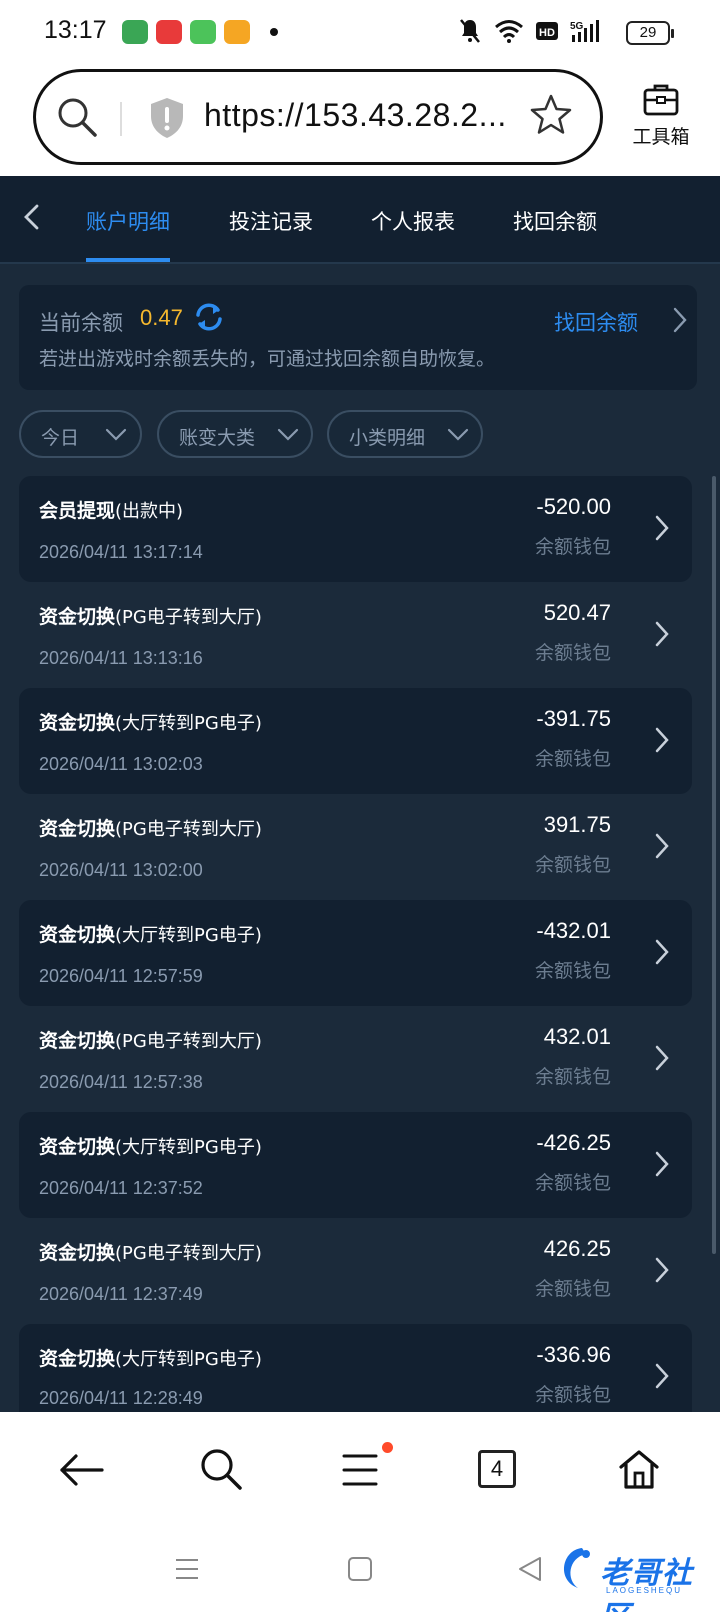 Image resolution: width=720 pixels, height=1612 pixels. Describe the element at coordinates (555, 221) in the screenshot. I see `tab-recover-balance: 找回余额` at that location.